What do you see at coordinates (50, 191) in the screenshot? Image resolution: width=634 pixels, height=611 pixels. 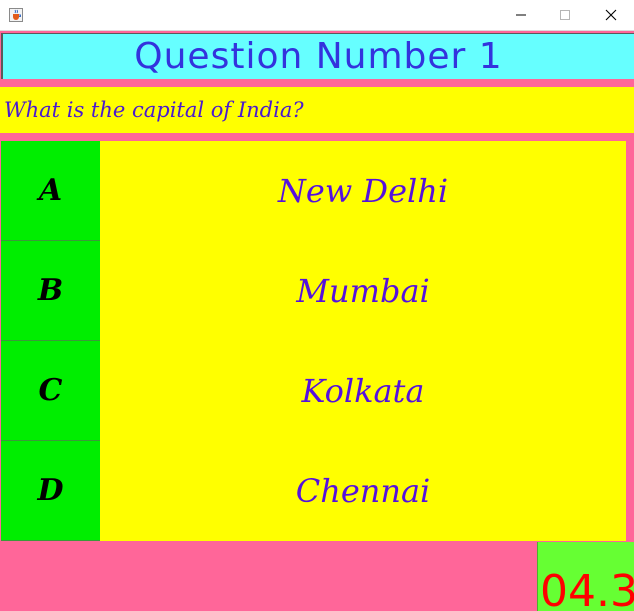 I see `option-a-letter-button: A` at bounding box center [50, 191].